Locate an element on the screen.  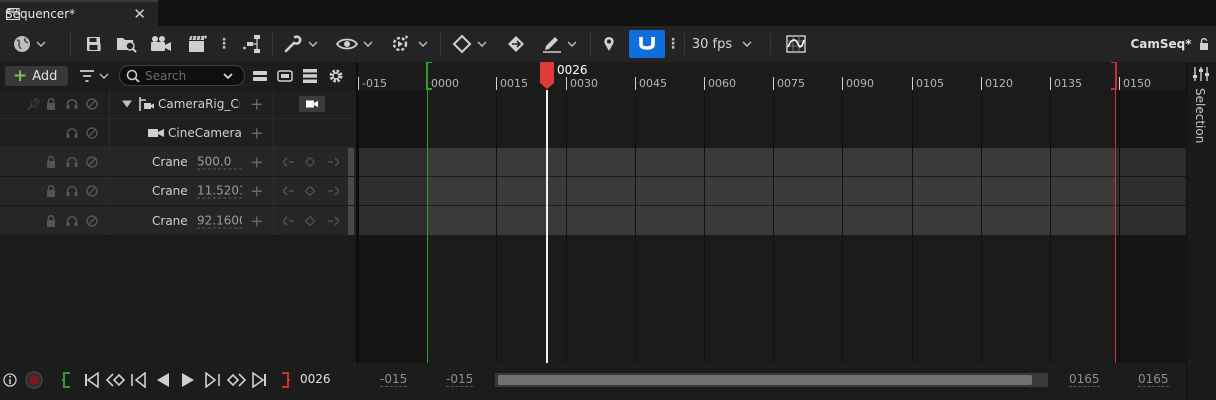
track-row-cine-camera: CineCamera + is located at coordinates (178, 133).